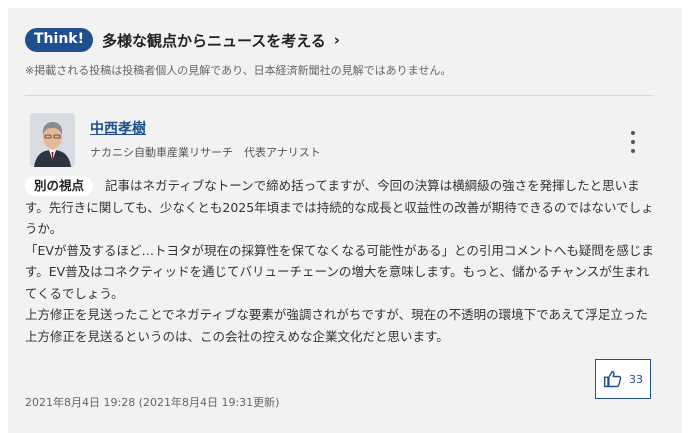 Image resolution: width=690 pixels, height=433 pixels. What do you see at coordinates (59, 40) in the screenshot?
I see `think-badge: Think!` at bounding box center [59, 40].